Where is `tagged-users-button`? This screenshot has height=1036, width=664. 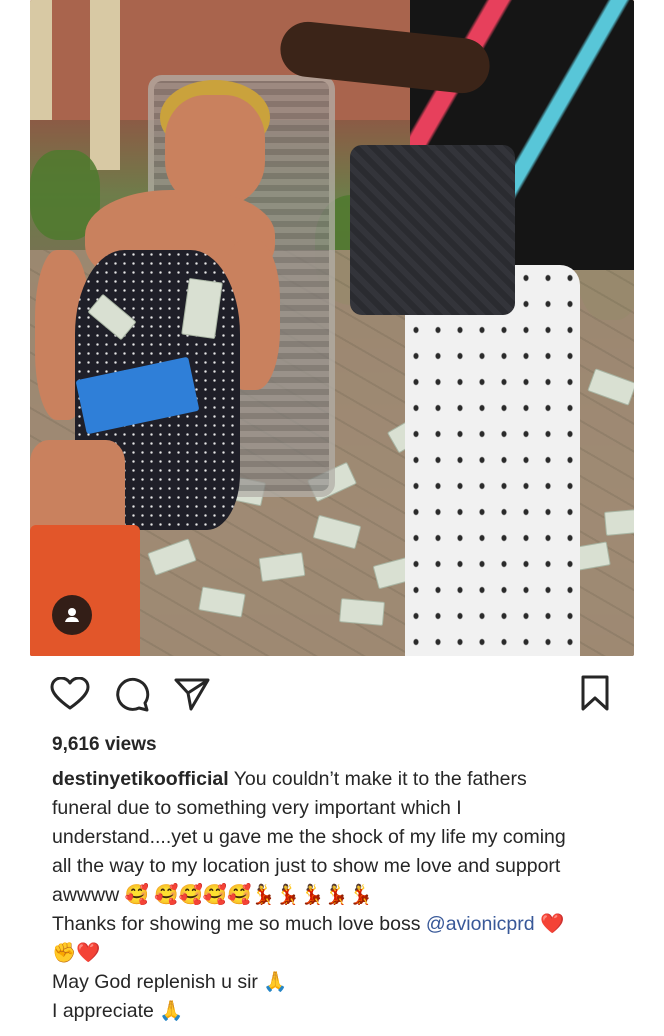 tagged-users-button is located at coordinates (72, 615).